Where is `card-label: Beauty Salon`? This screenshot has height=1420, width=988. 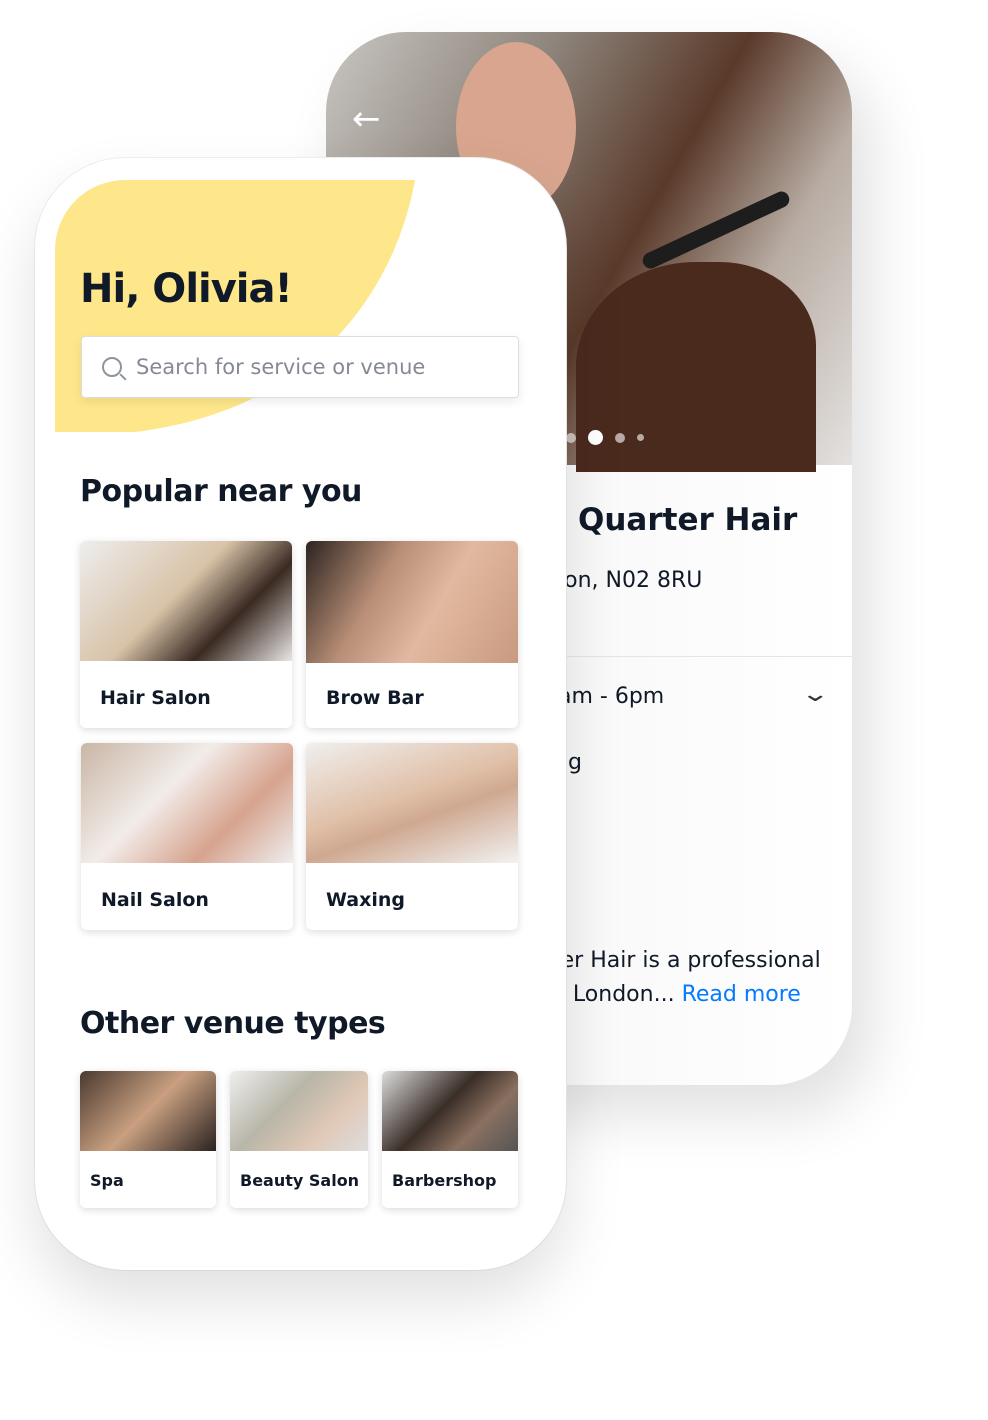 card-label: Beauty Salon is located at coordinates (300, 1180).